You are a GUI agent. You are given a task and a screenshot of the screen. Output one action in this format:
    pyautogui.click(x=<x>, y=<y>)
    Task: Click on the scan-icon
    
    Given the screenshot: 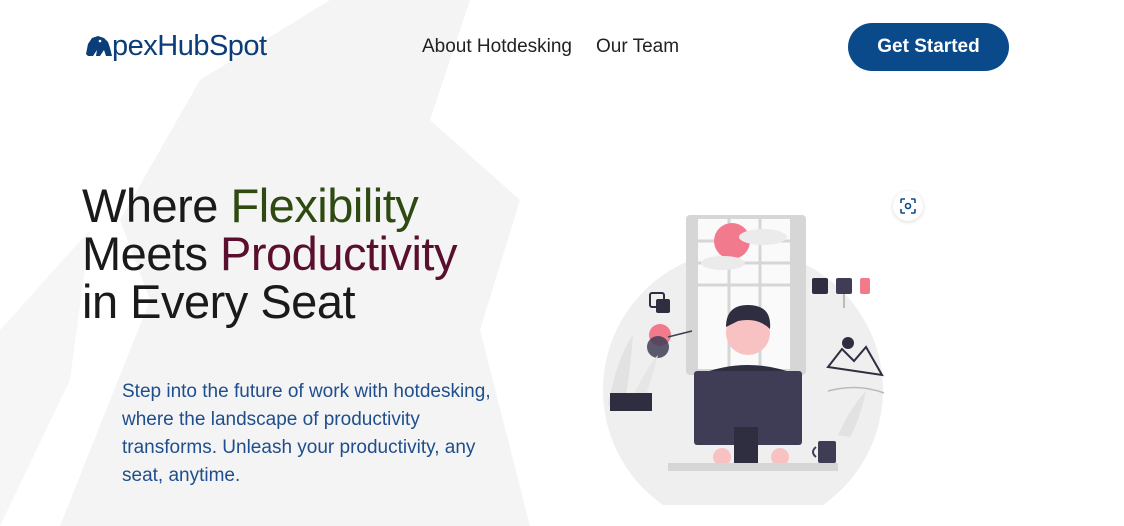 What is the action you would take?
    pyautogui.click(x=908, y=206)
    